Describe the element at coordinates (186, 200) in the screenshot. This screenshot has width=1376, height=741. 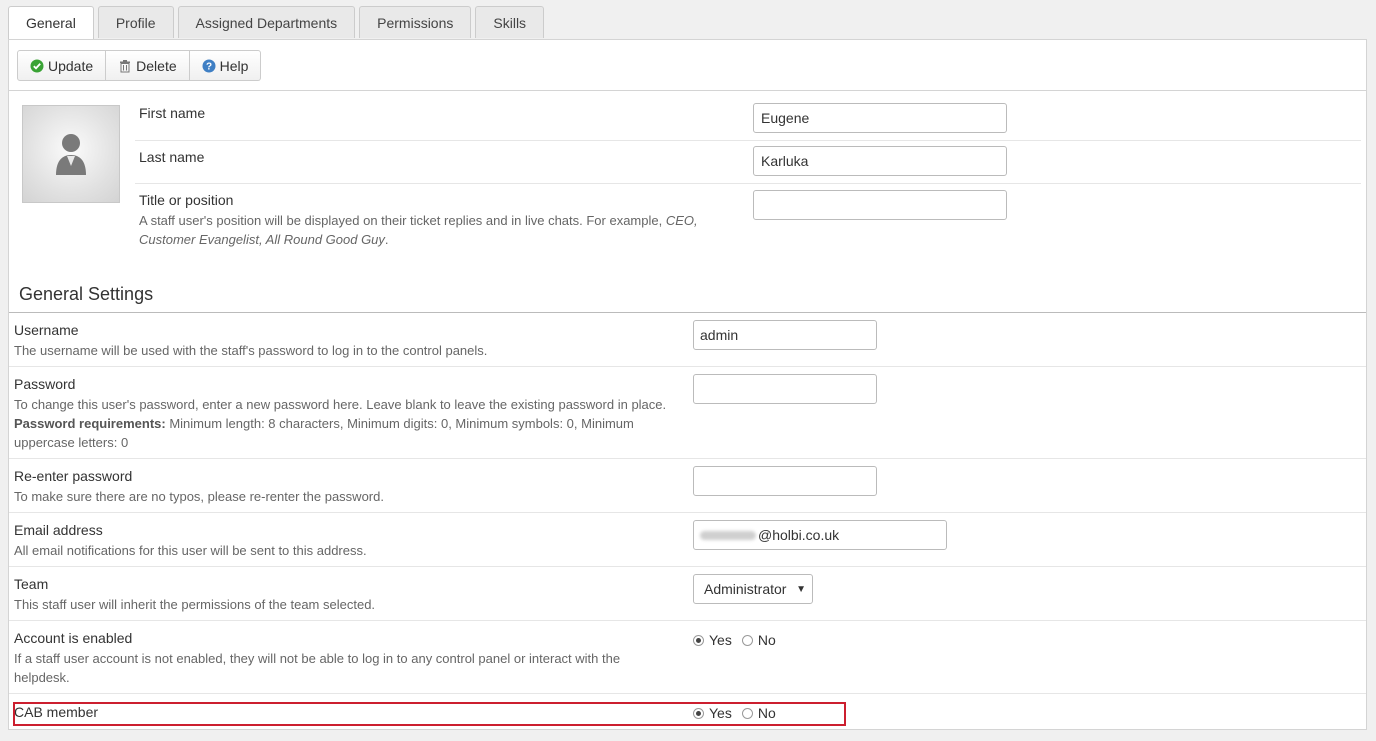
I see `title-label: Title or position` at that location.